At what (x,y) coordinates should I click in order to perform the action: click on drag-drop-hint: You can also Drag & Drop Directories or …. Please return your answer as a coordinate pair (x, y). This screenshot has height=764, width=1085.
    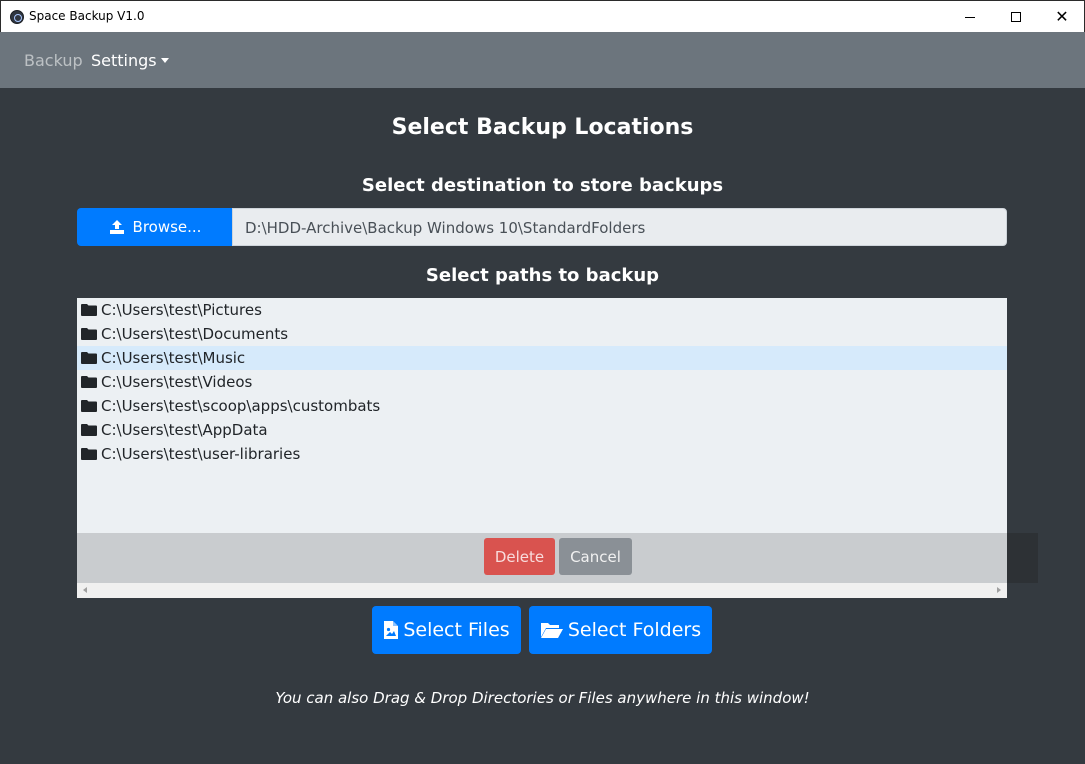
    Looking at the image, I should click on (542, 698).